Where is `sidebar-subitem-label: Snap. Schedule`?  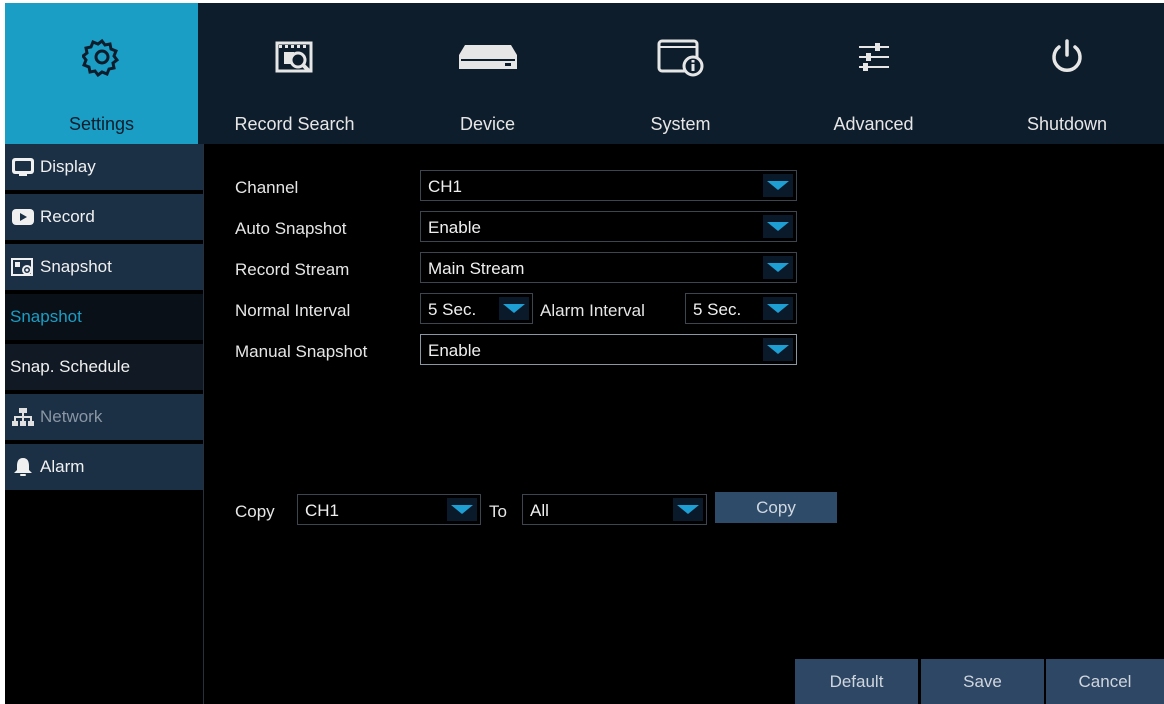 sidebar-subitem-label: Snap. Schedule is located at coordinates (70, 366).